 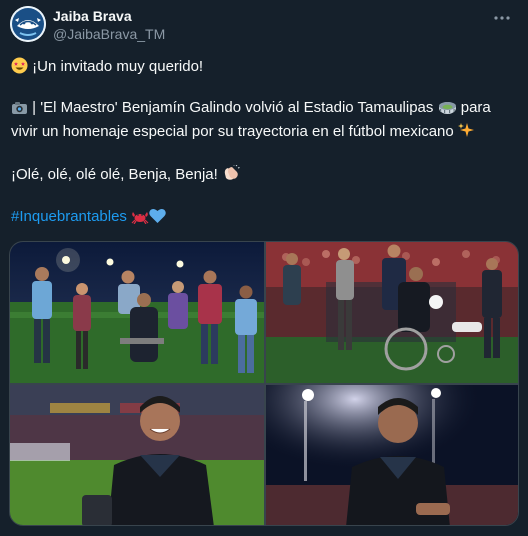 I want to click on user-handle: @JaibaBrava_TM, so click(x=109, y=34).